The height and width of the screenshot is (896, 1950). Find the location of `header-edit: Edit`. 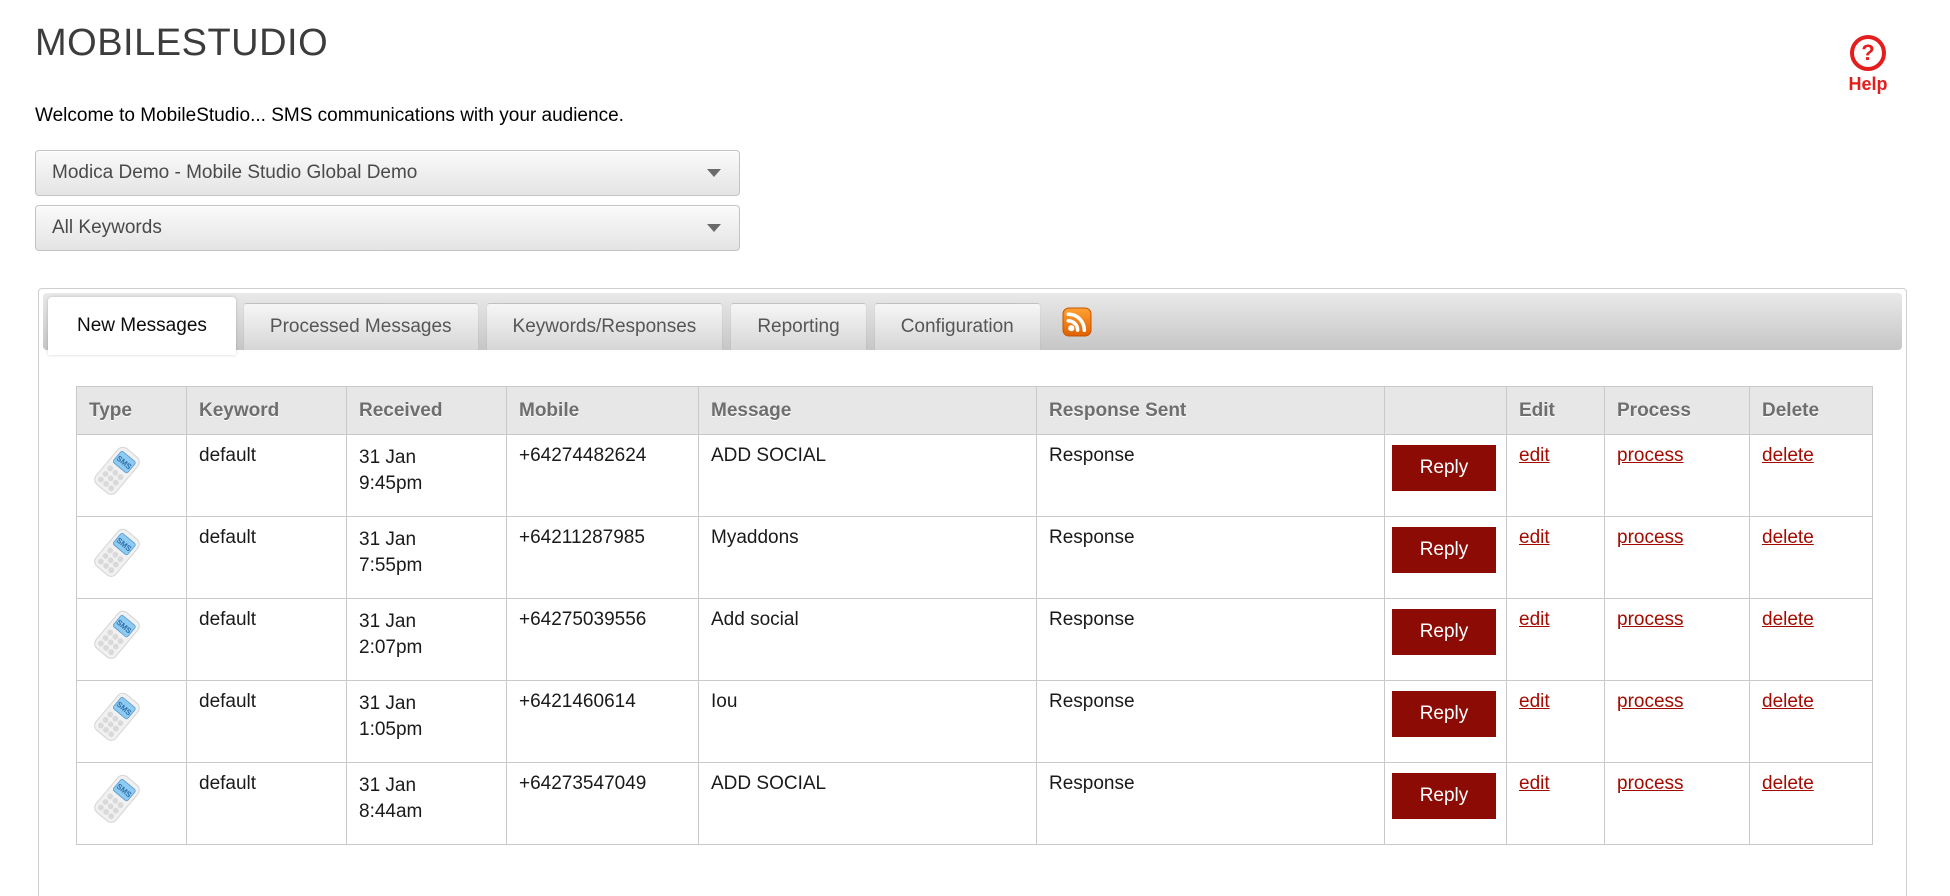

header-edit: Edit is located at coordinates (1555, 410).